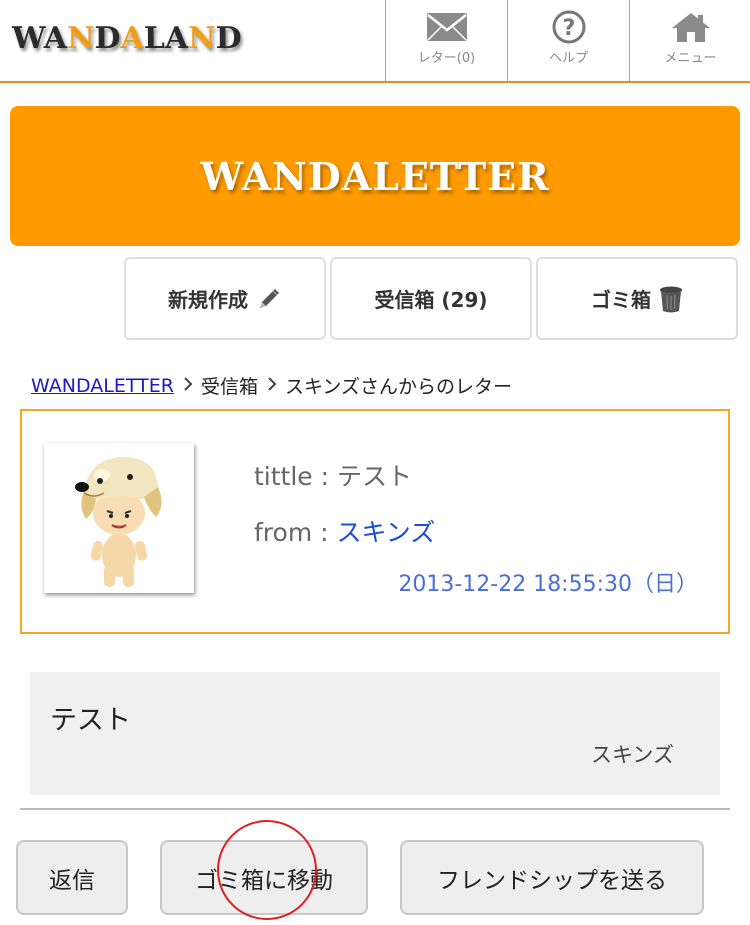 The height and width of the screenshot is (925, 750). I want to click on wandaland-logo: WA N D A LA N D, so click(127, 38).